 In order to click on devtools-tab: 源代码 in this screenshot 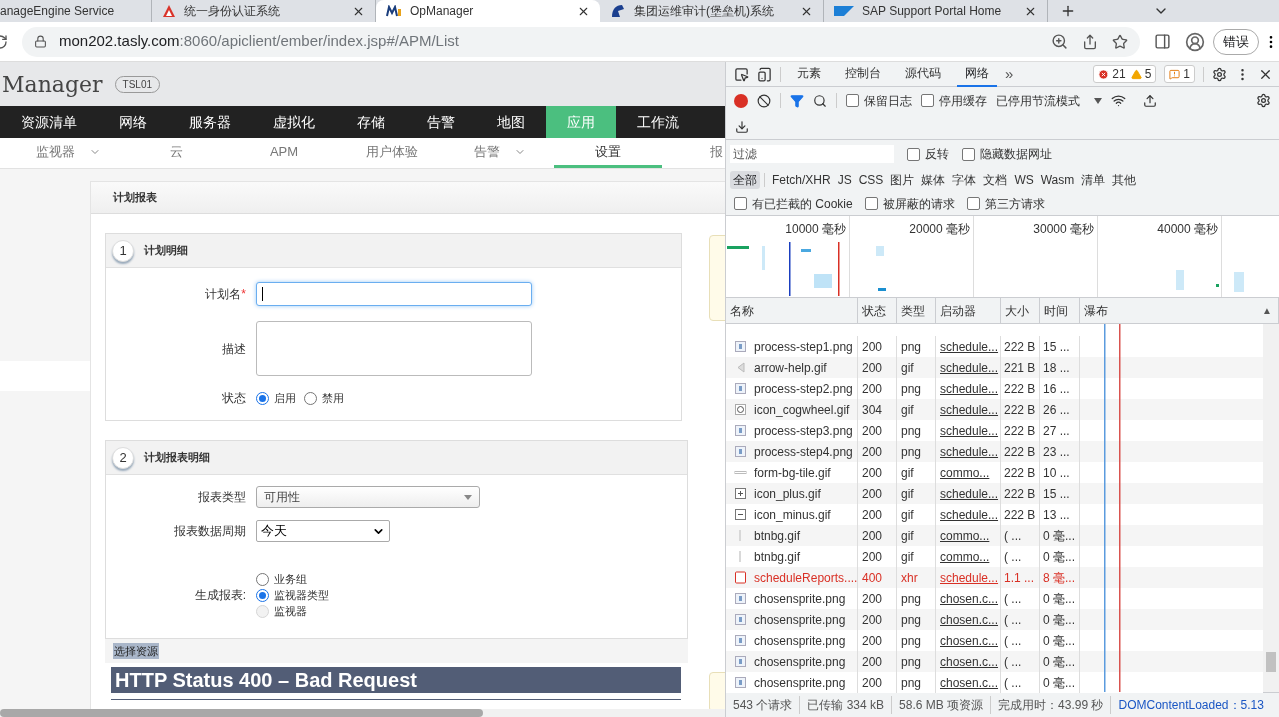, I will do `click(923, 74)`.